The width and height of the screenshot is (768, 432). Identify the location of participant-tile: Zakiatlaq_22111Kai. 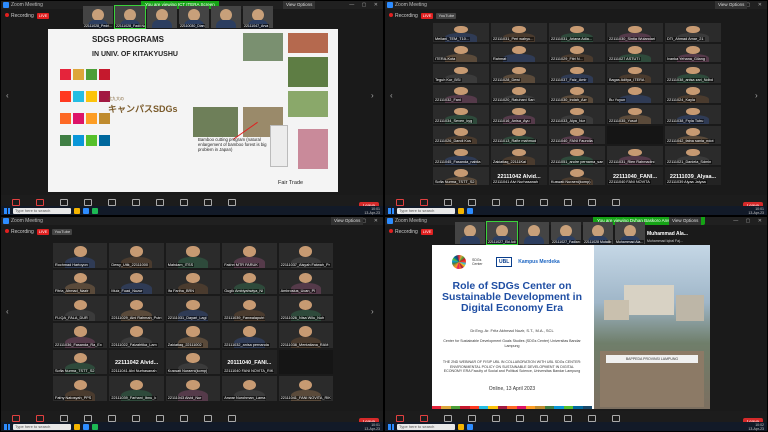
(519, 155).